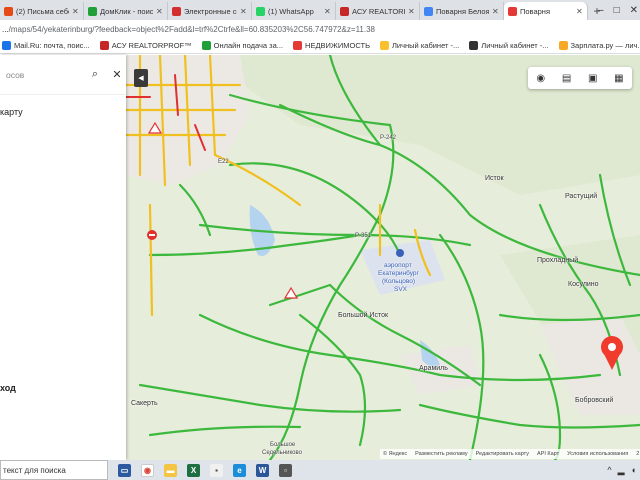  Describe the element at coordinates (170, 470) in the screenshot. I see `file-explorer-icon: ▬` at that location.